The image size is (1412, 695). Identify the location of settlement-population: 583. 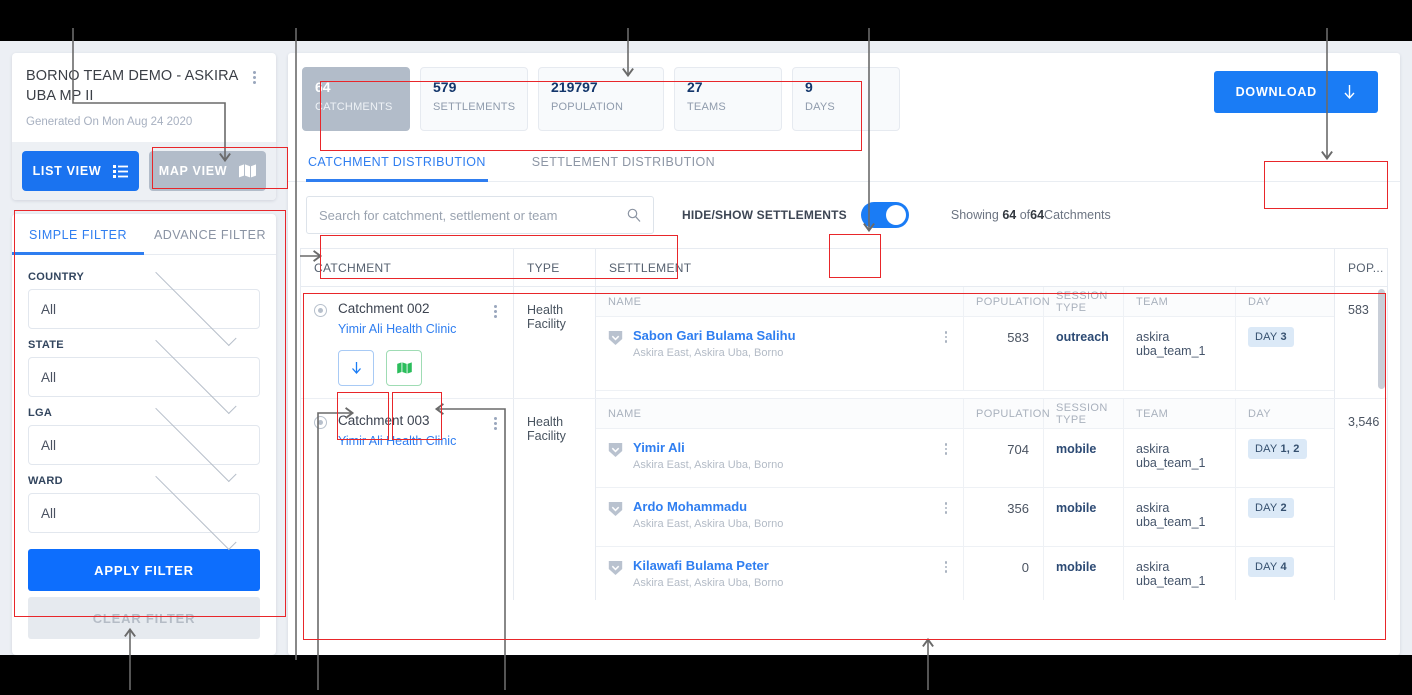
(1004, 353).